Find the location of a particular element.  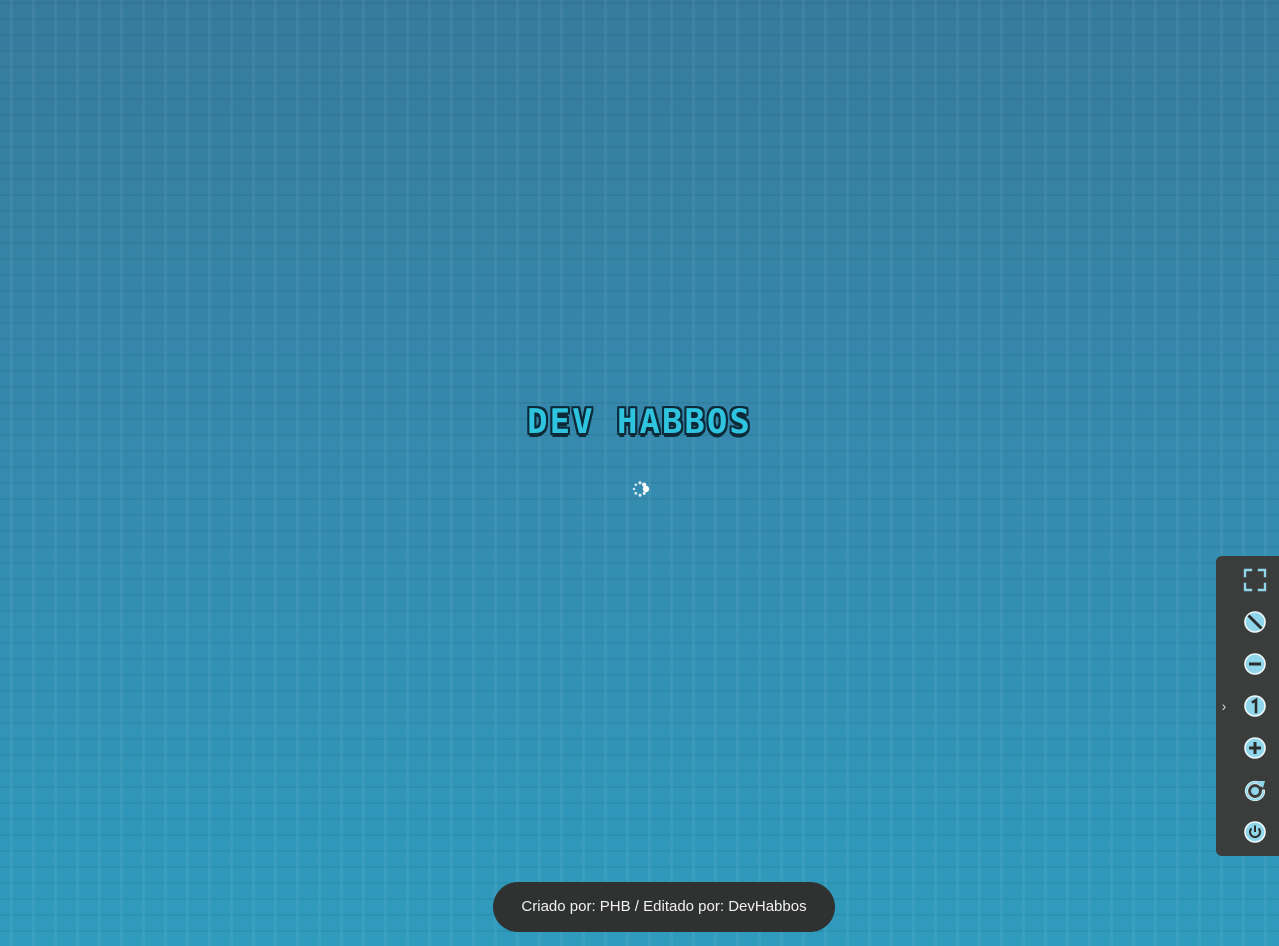

zoom-reset-button is located at coordinates (1255, 706).